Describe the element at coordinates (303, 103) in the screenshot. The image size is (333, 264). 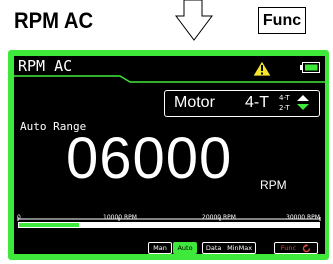
I see `toggle-arrows-icon` at that location.